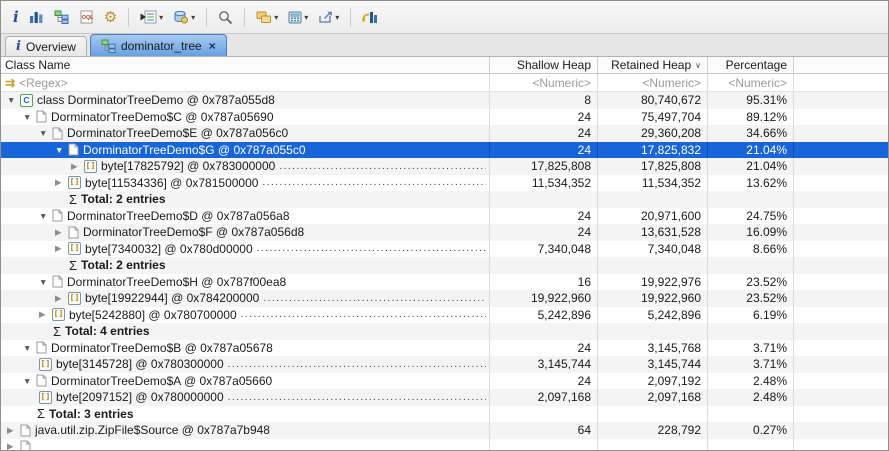  What do you see at coordinates (245, 17) in the screenshot?
I see `toolbar-separator` at bounding box center [245, 17].